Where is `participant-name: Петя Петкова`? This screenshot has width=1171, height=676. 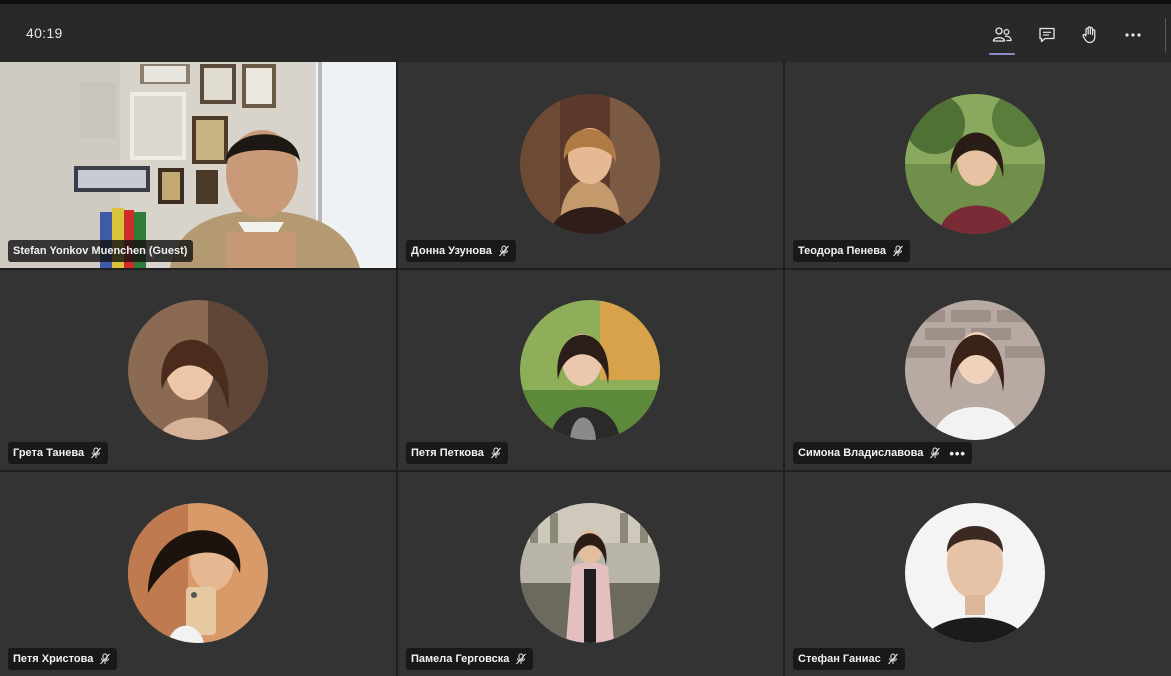 participant-name: Петя Петкова is located at coordinates (447, 453).